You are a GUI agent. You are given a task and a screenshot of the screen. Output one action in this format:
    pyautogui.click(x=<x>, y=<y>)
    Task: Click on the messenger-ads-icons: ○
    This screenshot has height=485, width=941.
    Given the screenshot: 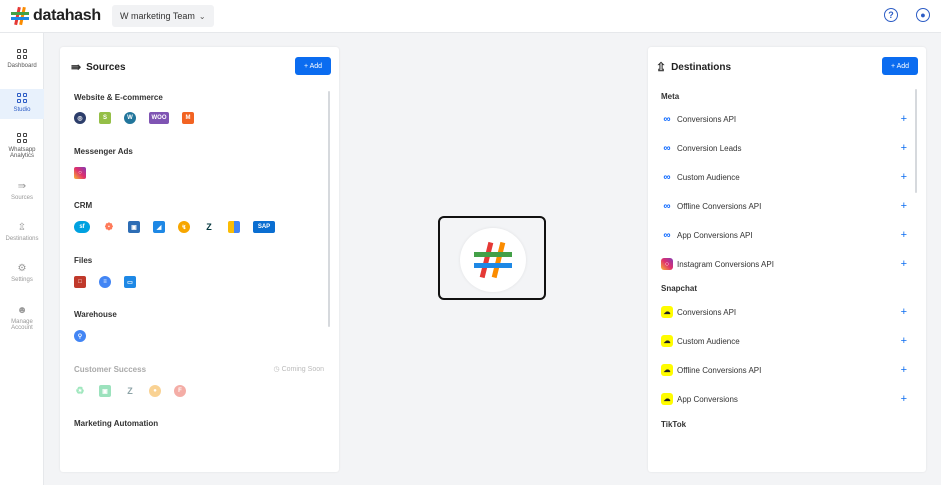 What is the action you would take?
    pyautogui.click(x=86, y=173)
    